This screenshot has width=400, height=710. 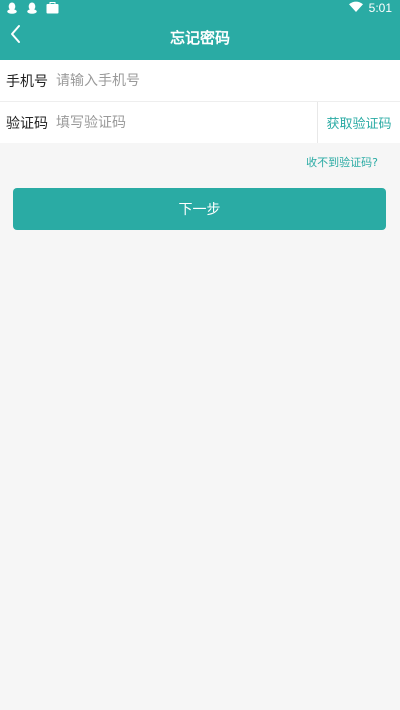 I want to click on phone-row: 手机号, so click(x=200, y=80).